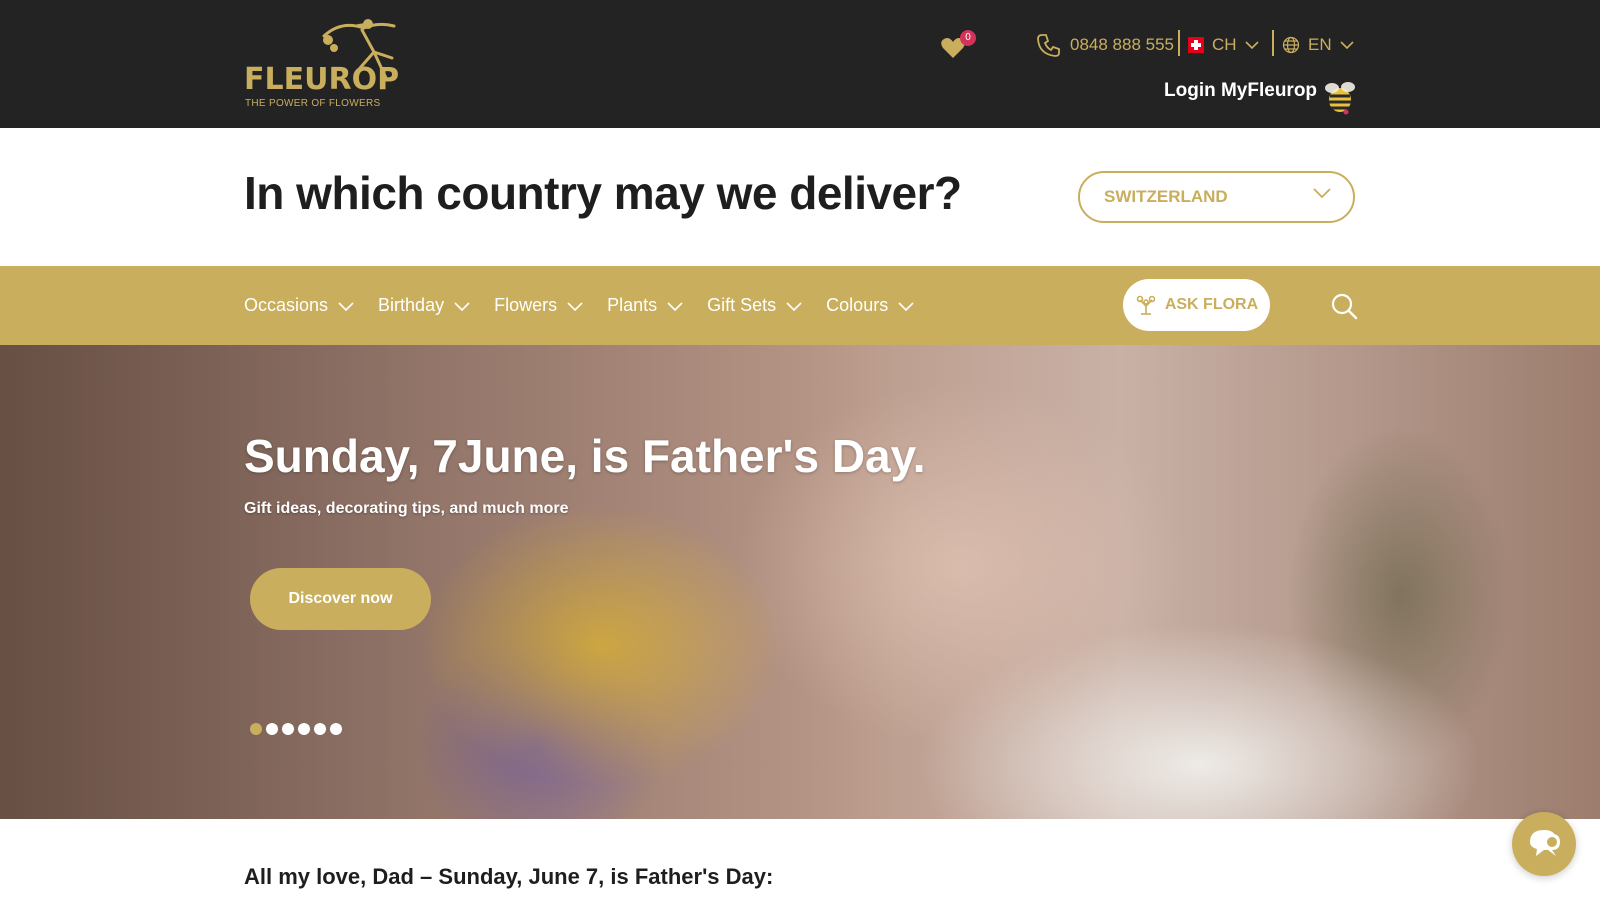 This screenshot has height=900, width=1600. Describe the element at coordinates (1340, 98) in the screenshot. I see `bee-icon` at that location.